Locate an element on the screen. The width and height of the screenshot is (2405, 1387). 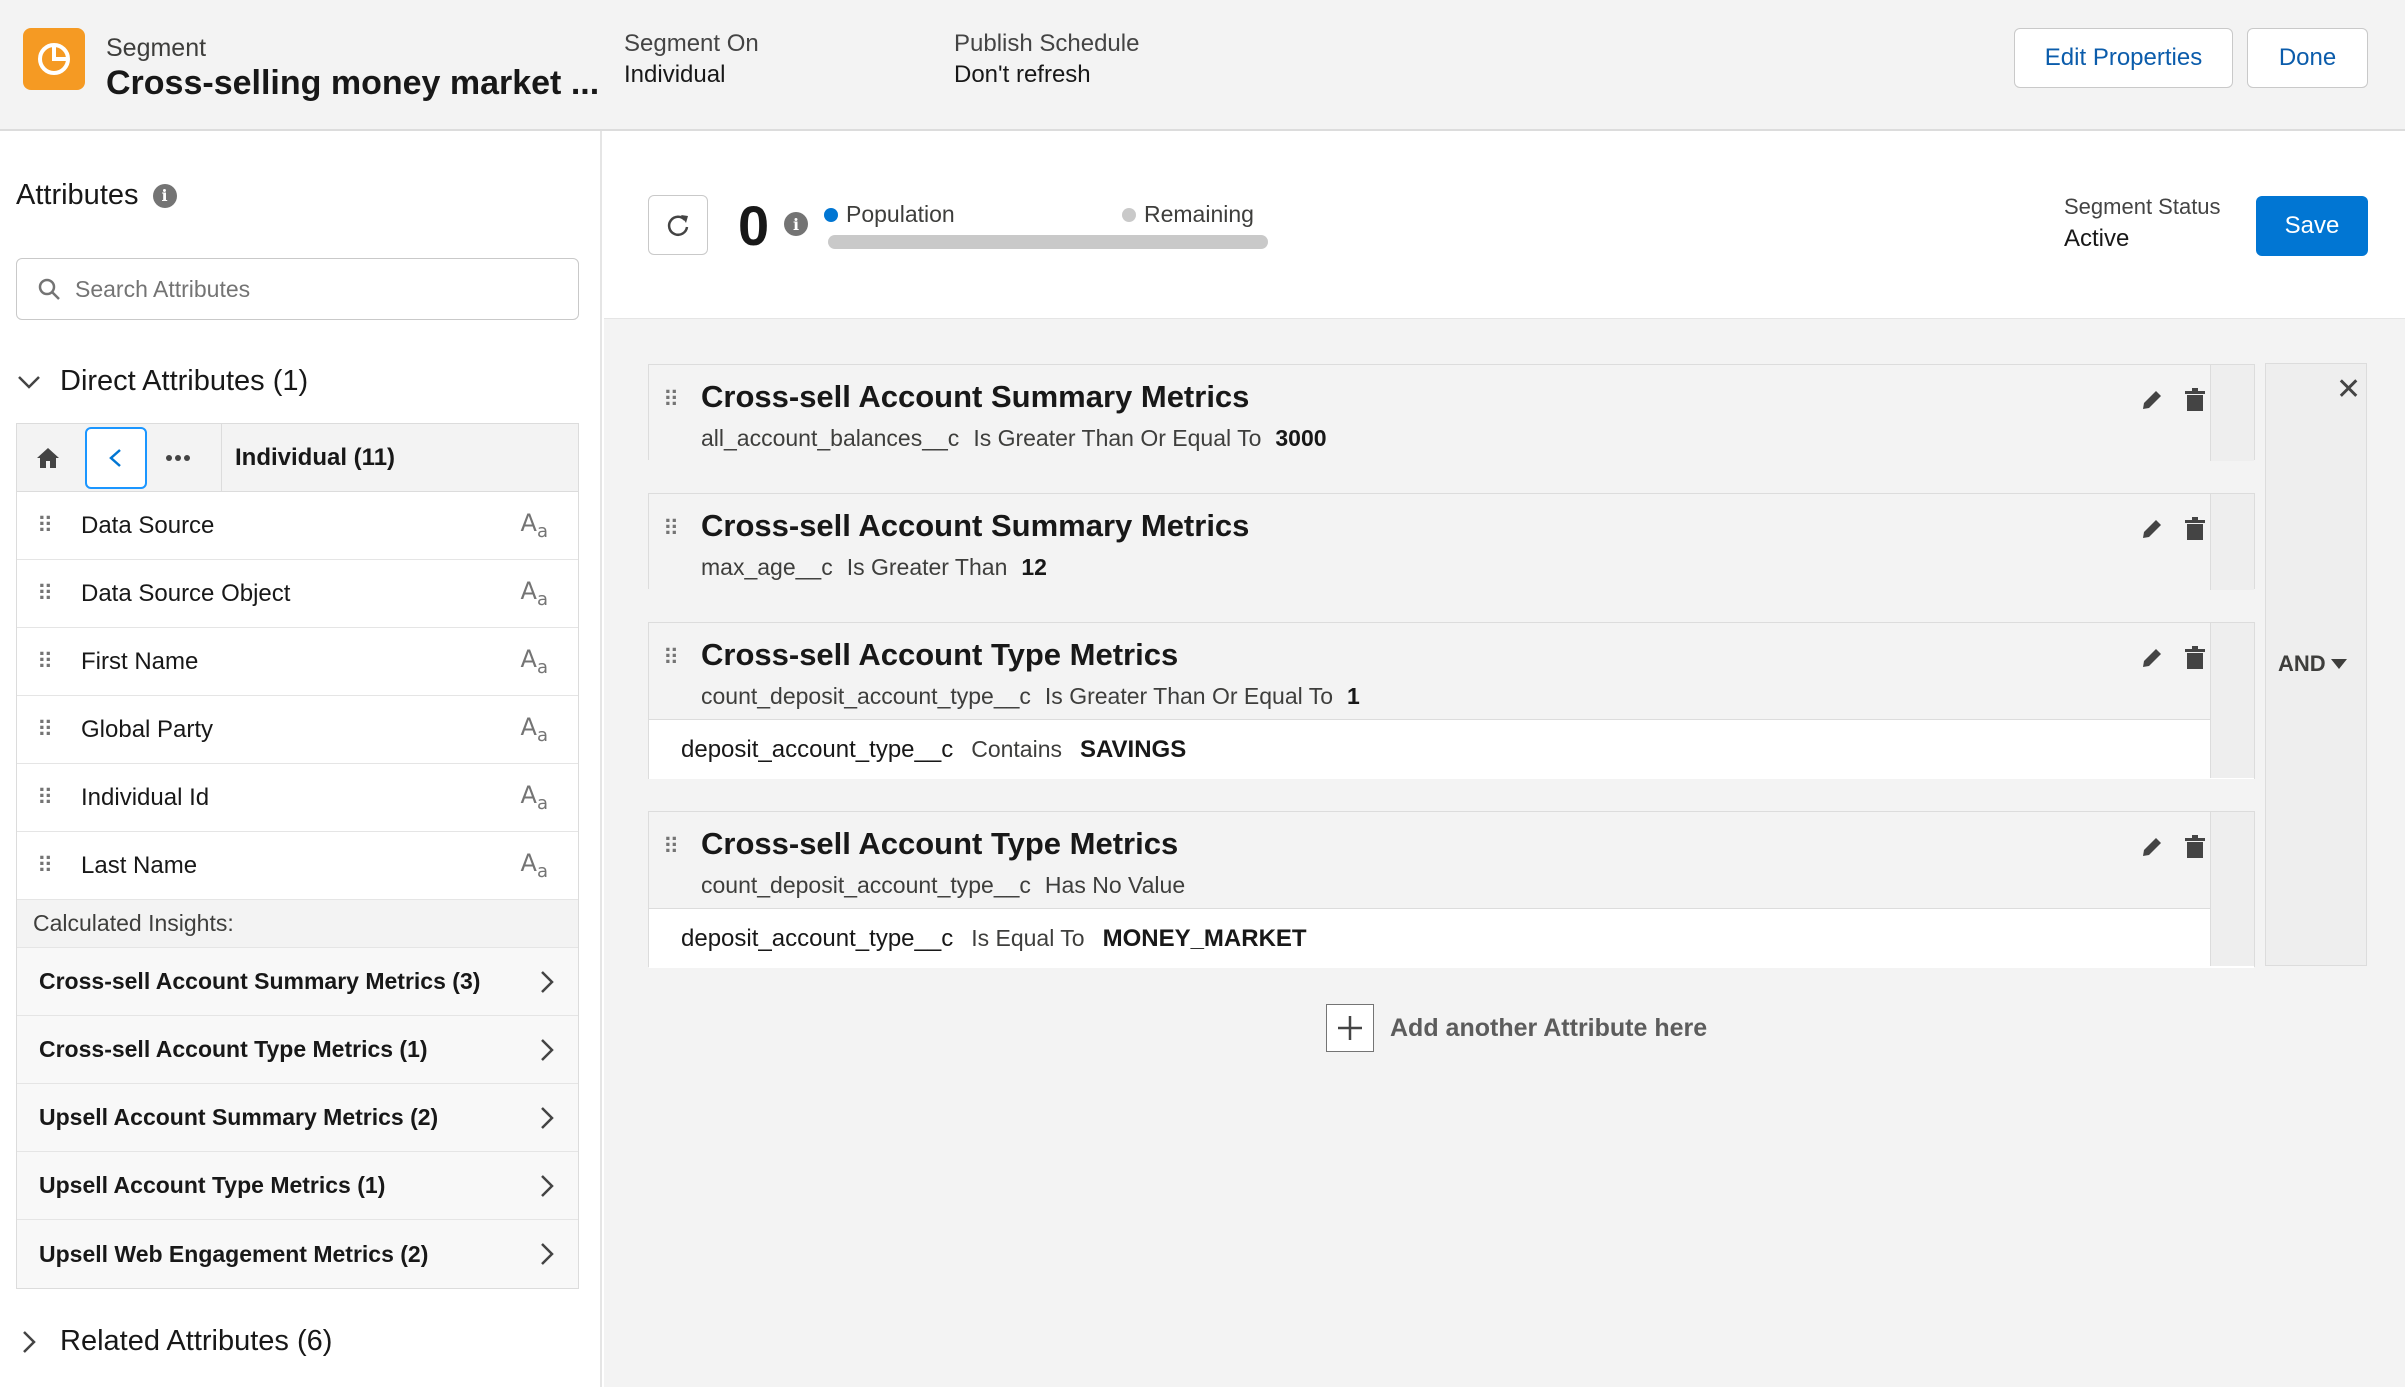
logic-operator-column: ✕ AND is located at coordinates (2316, 664).